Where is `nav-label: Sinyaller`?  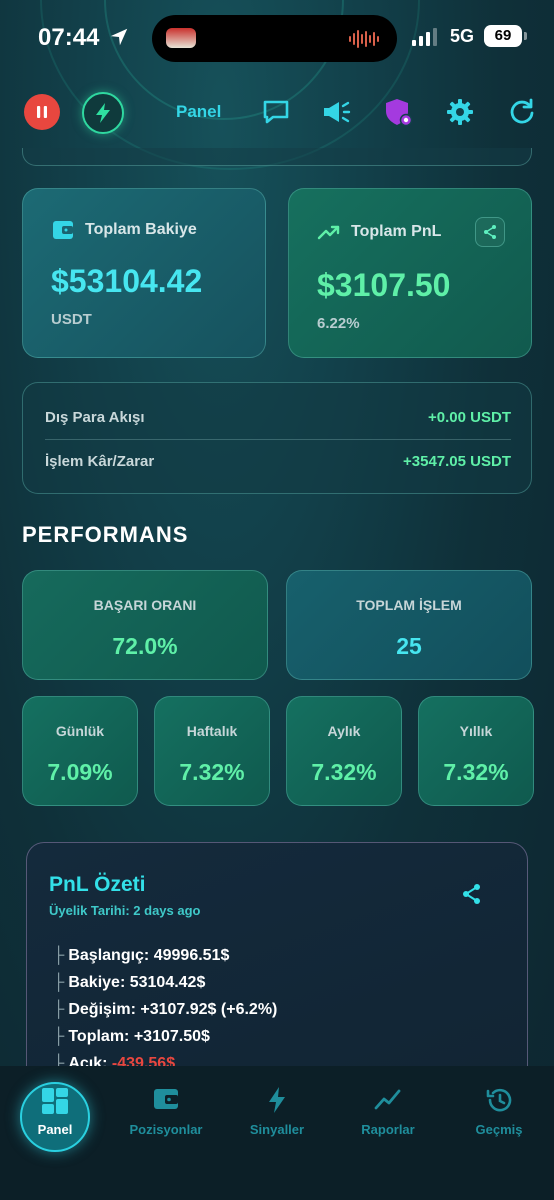 nav-label: Sinyaller is located at coordinates (277, 1129).